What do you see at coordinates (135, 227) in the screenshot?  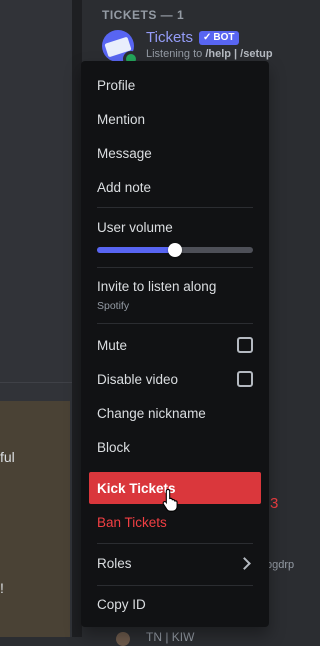 I see `user-volume-label: User volume` at bounding box center [135, 227].